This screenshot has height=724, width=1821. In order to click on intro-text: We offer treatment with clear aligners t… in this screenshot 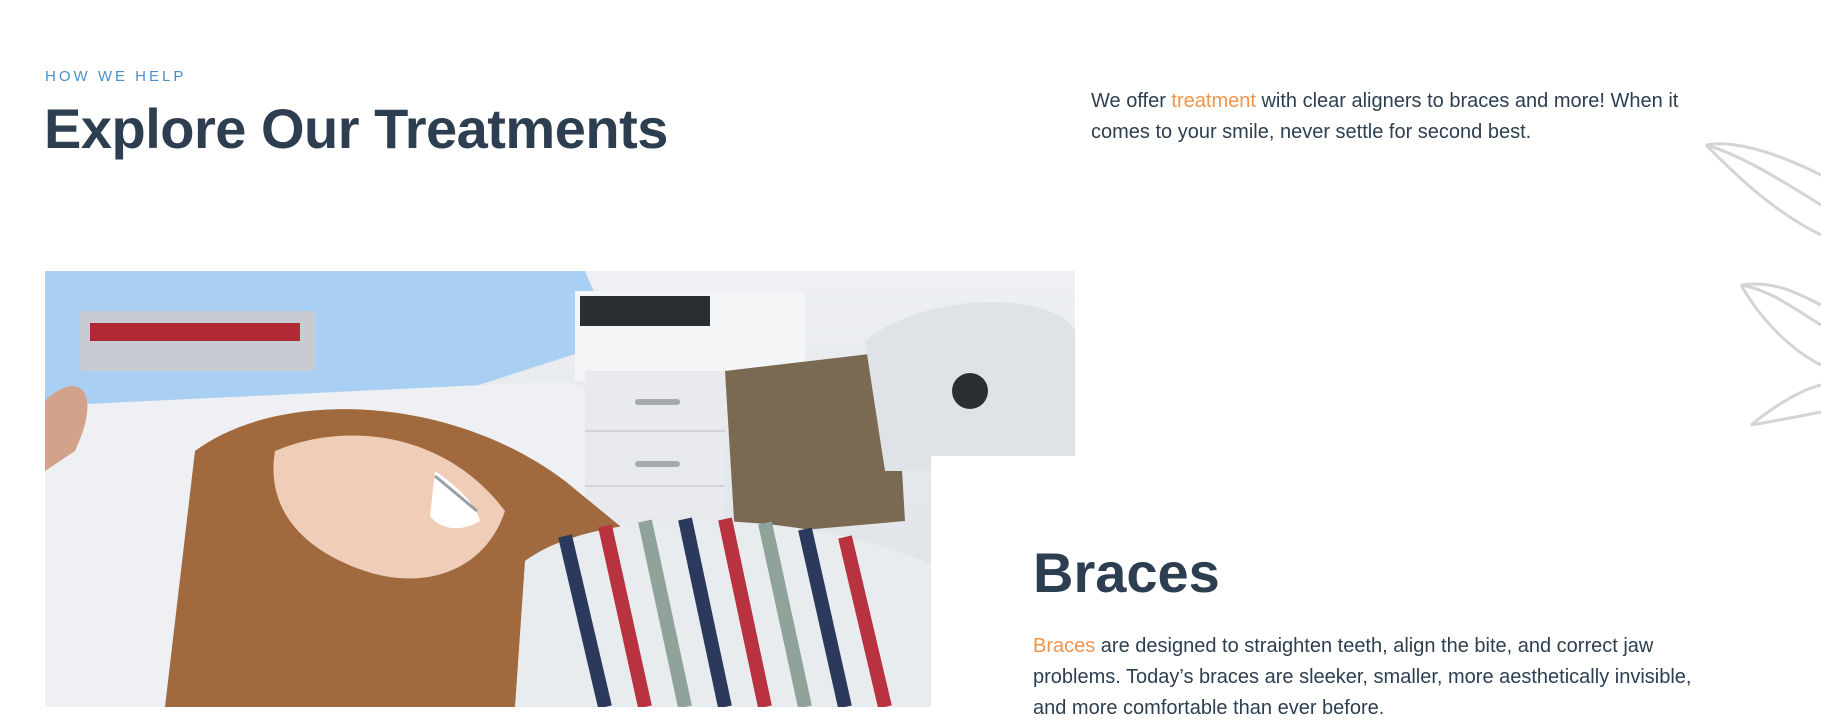, I will do `click(1411, 117)`.